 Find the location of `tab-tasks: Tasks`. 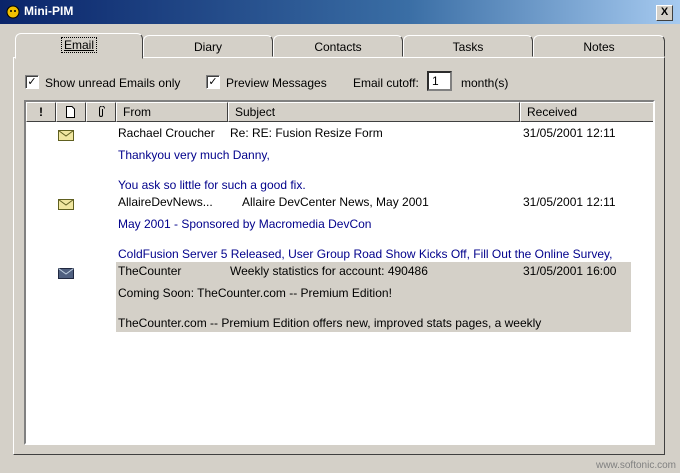

tab-tasks: Tasks is located at coordinates (468, 46).